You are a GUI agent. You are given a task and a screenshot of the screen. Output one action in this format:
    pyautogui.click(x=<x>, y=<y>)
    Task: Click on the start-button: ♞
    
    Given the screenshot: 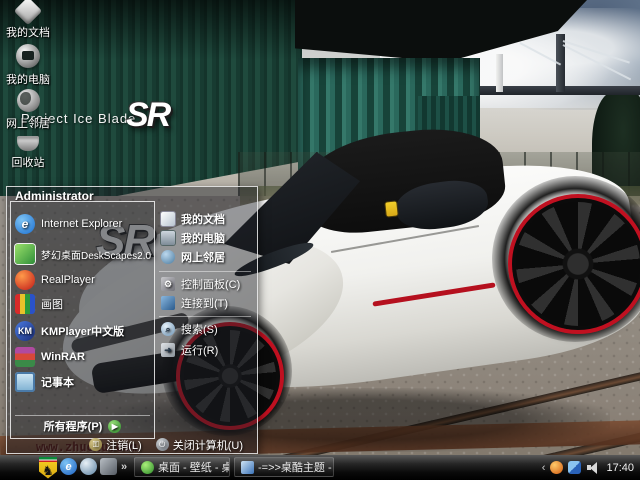 What is the action you would take?
    pyautogui.click(x=48, y=467)
    